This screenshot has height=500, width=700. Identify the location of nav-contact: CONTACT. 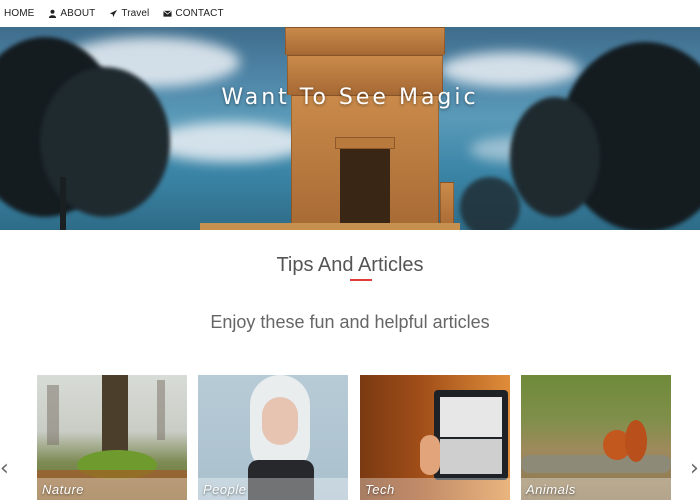
(193, 13).